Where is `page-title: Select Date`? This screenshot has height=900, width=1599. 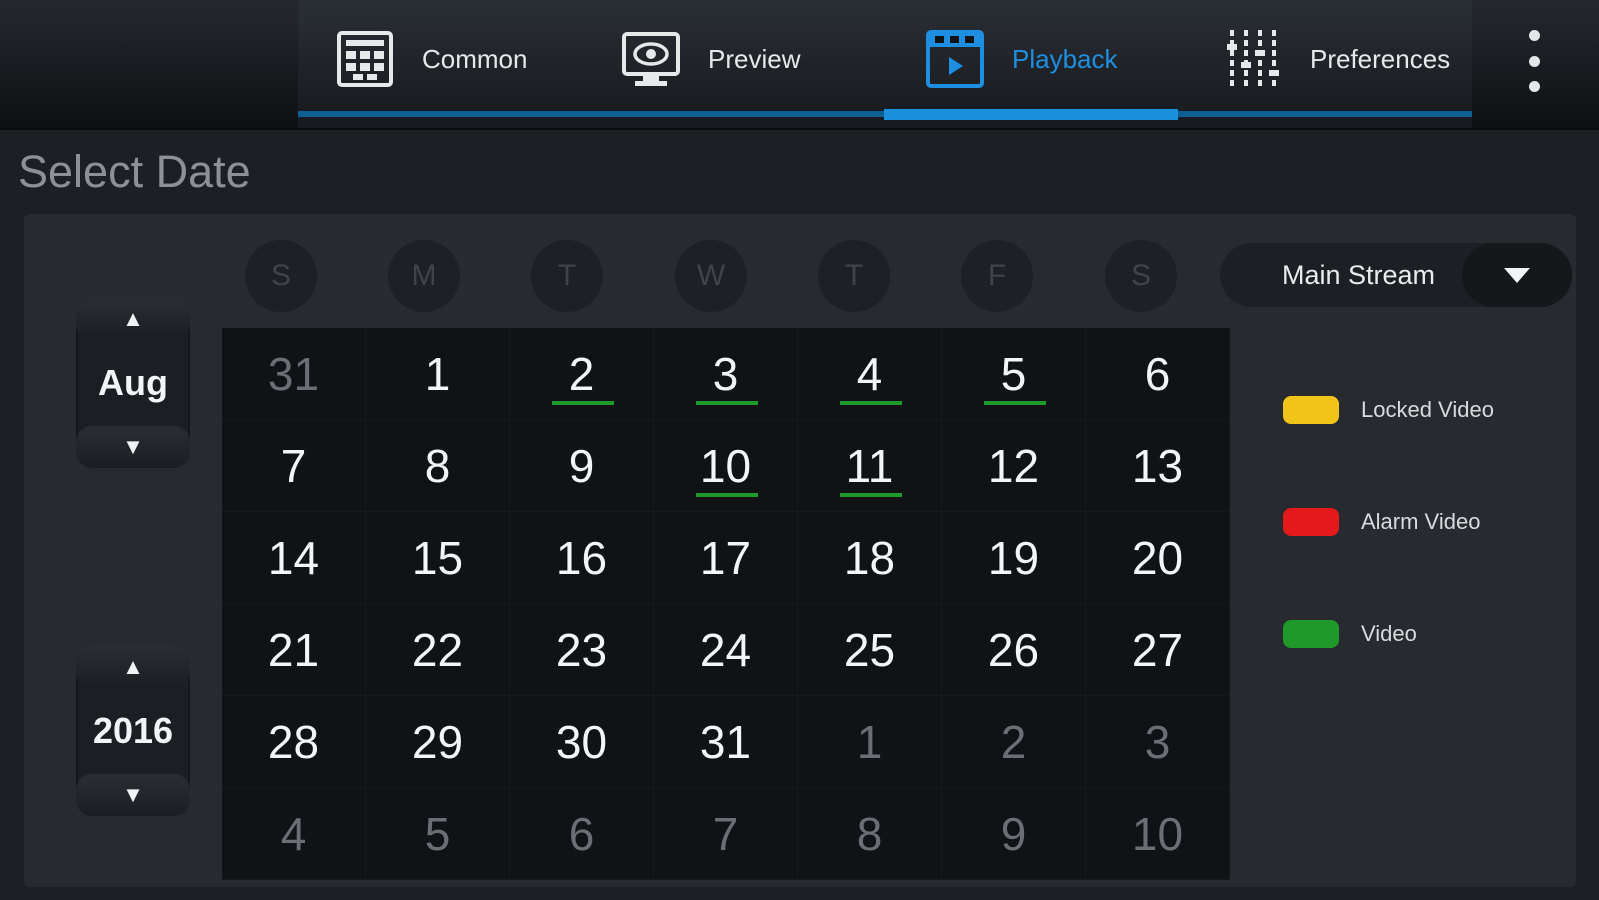
page-title: Select Date is located at coordinates (134, 171).